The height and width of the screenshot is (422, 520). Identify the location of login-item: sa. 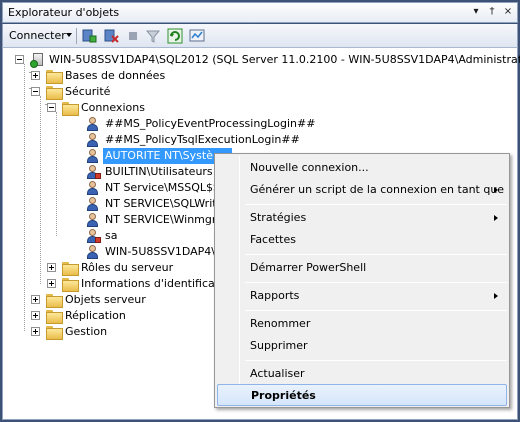
(151, 236).